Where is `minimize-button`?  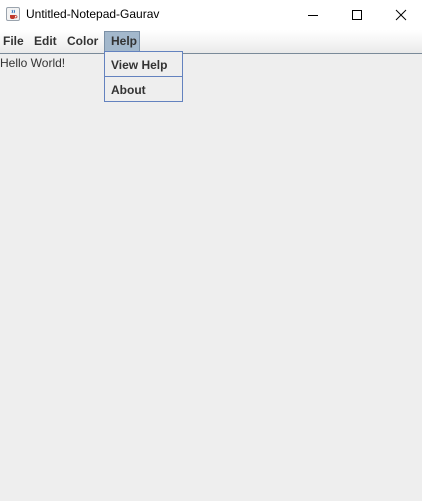 minimize-button is located at coordinates (313, 15).